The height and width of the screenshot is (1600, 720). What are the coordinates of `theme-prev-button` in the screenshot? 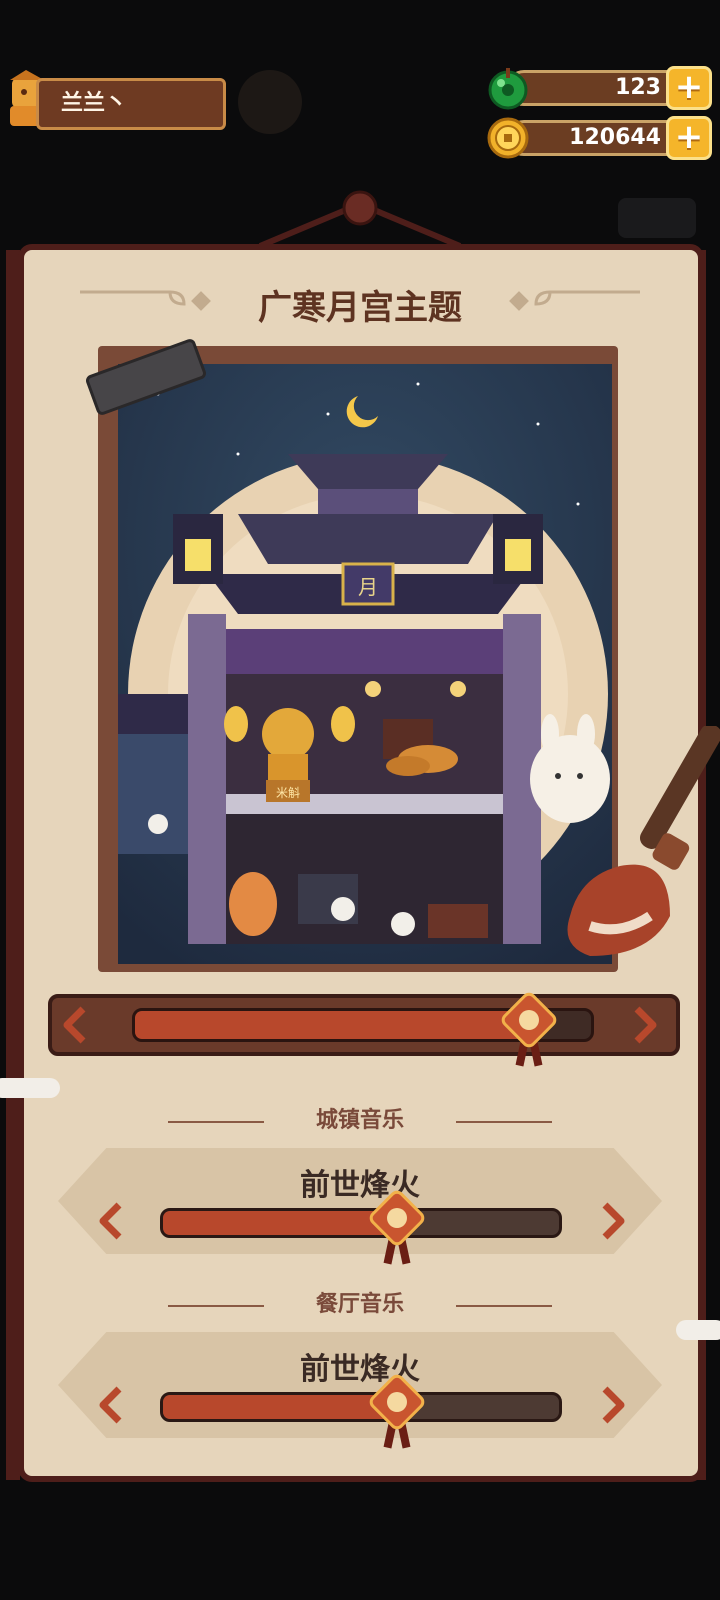 It's located at (74, 1025).